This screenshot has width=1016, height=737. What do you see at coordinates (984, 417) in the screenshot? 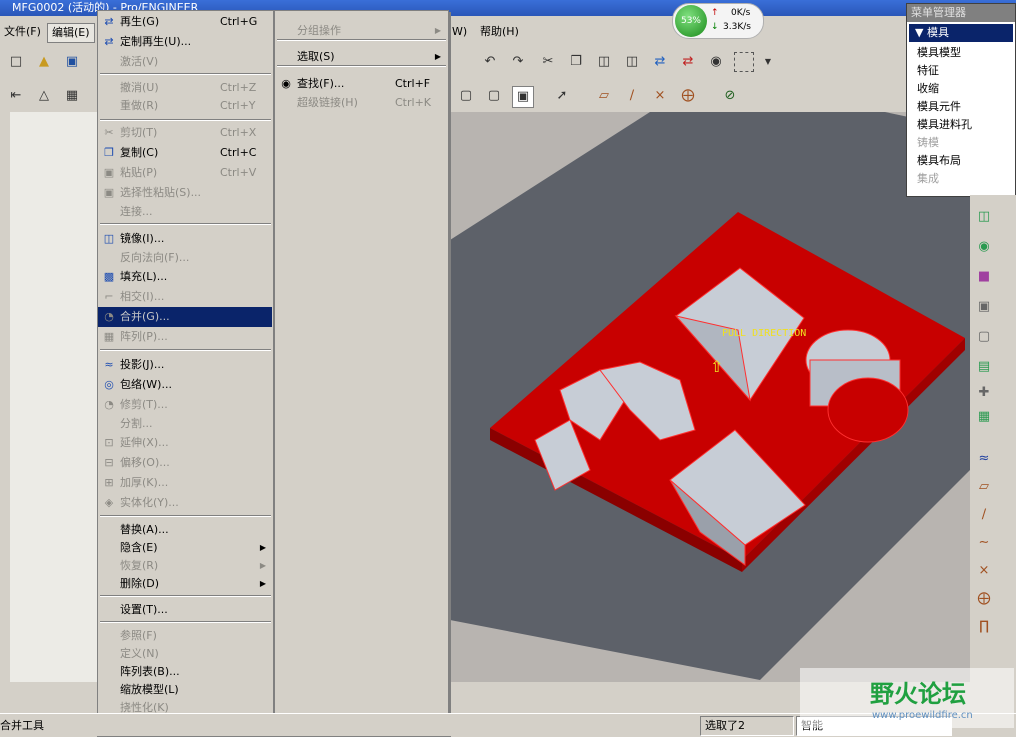
I see `mold-volume-icon: ▦` at bounding box center [984, 417].